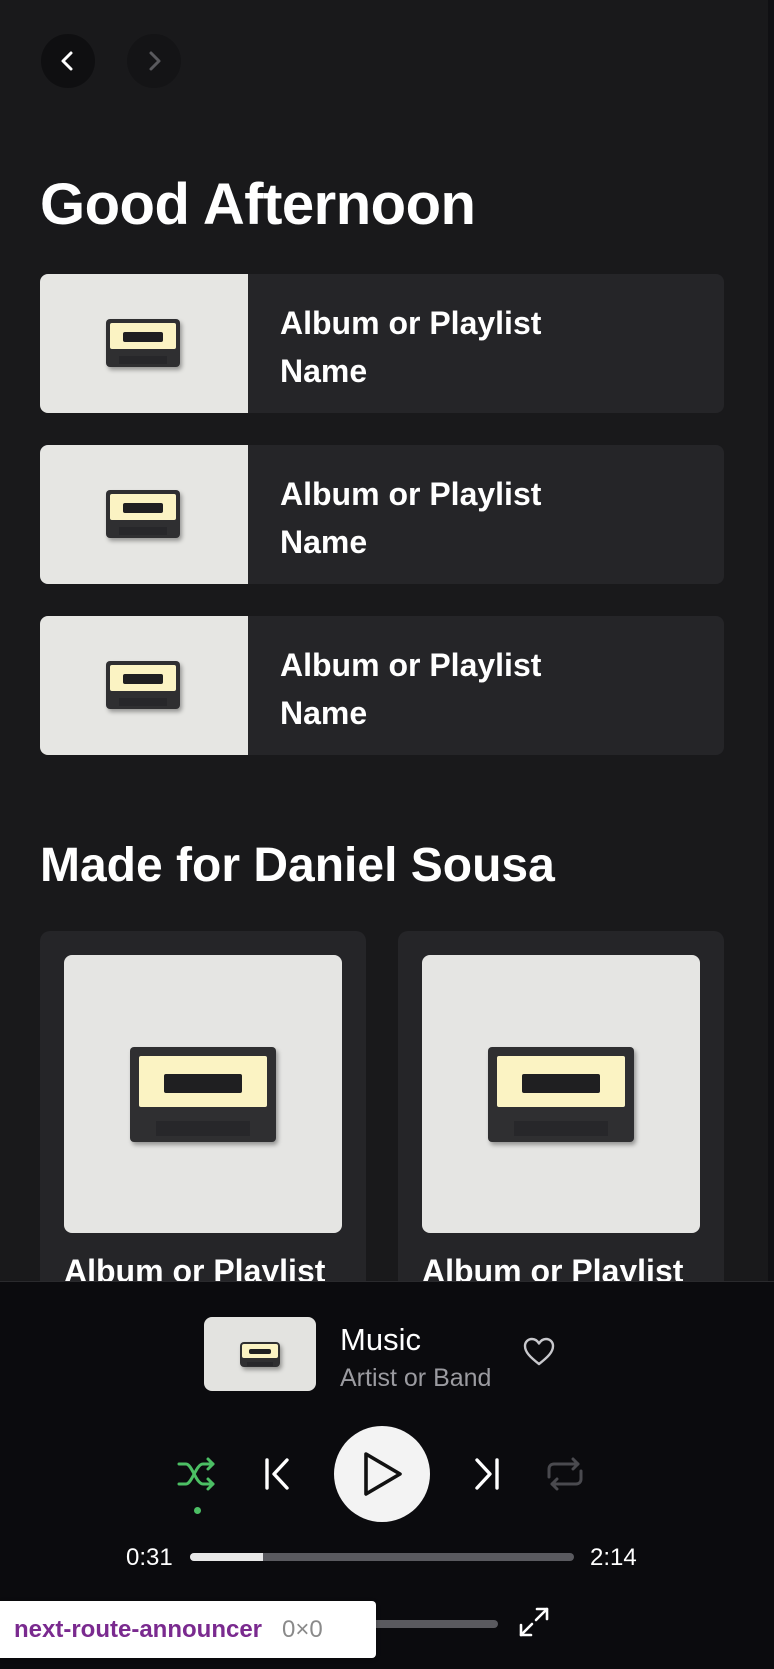  What do you see at coordinates (771, 640) in the screenshot?
I see `scrollbar` at bounding box center [771, 640].